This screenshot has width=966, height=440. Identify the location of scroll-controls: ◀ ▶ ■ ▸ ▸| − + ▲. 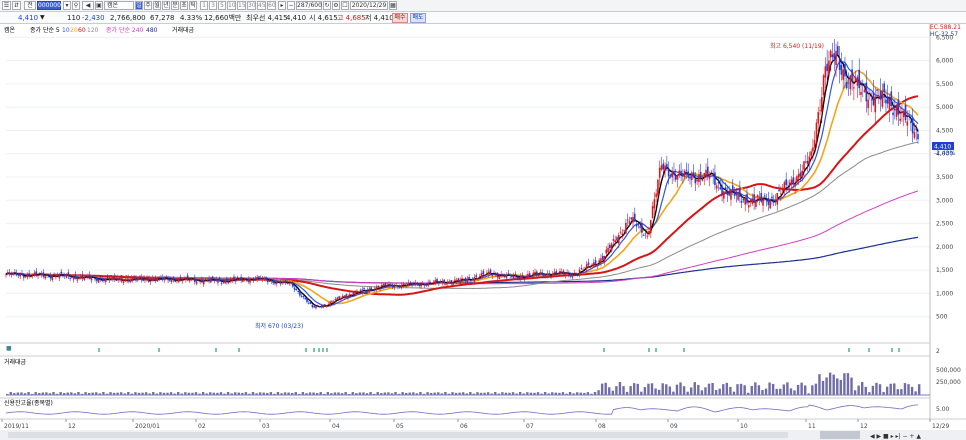
(895, 436).